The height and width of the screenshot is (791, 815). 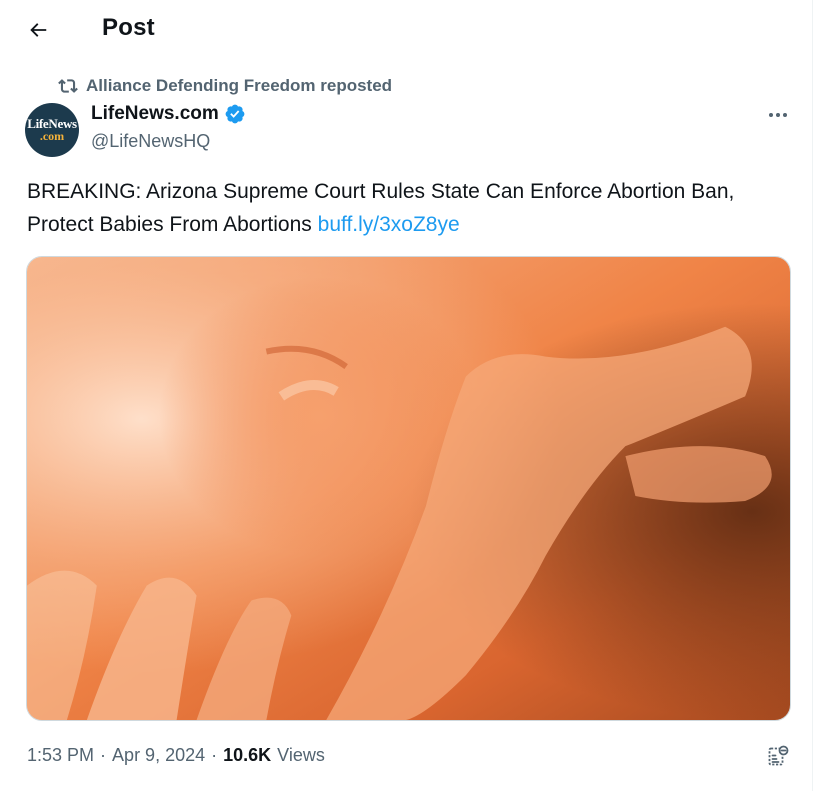 What do you see at coordinates (389, 224) in the screenshot?
I see `post-link: buff.ly/3xoZ8ye` at bounding box center [389, 224].